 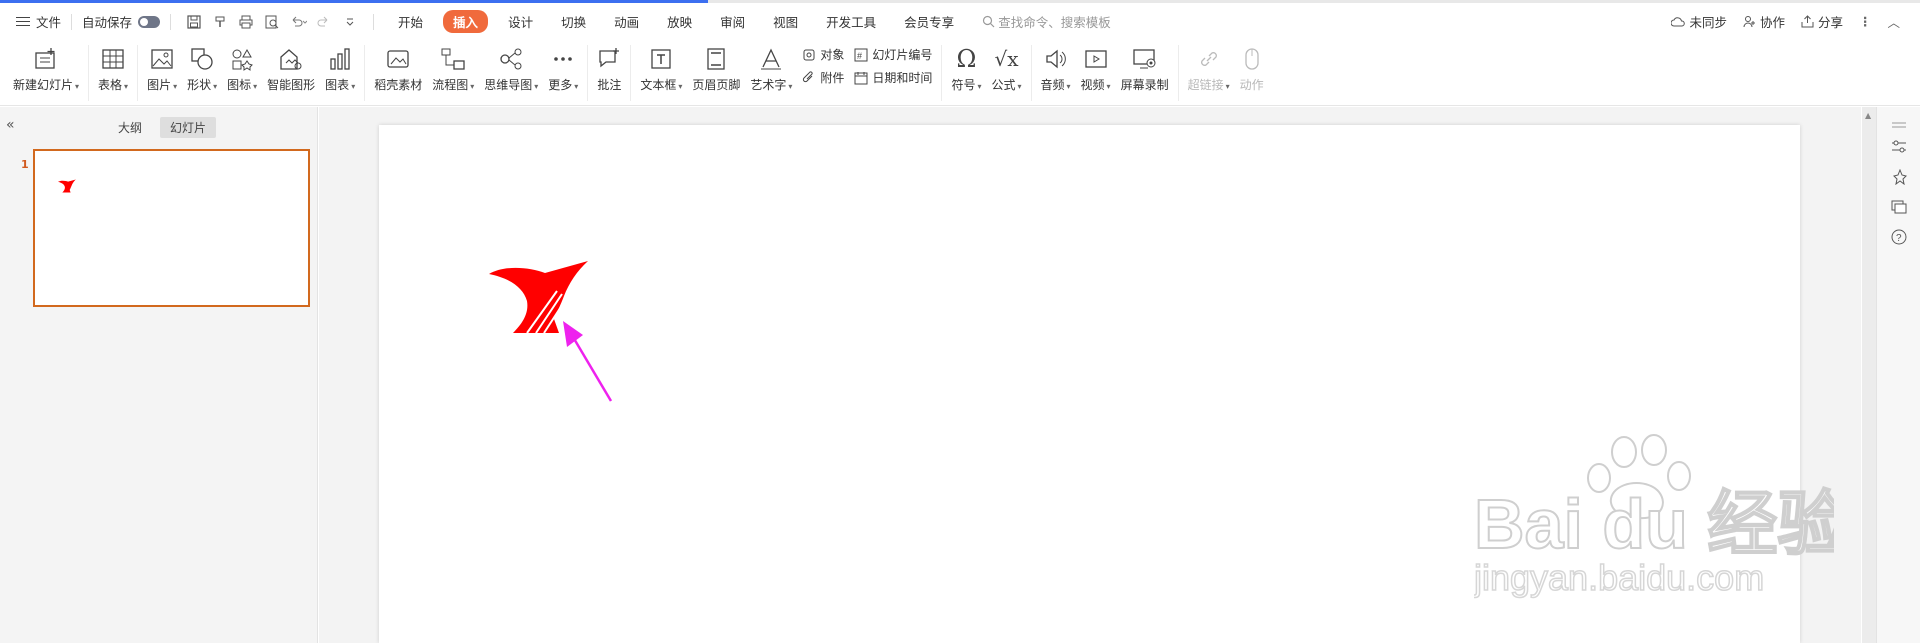 I want to click on attachment-label: 附件, so click(x=832, y=78).